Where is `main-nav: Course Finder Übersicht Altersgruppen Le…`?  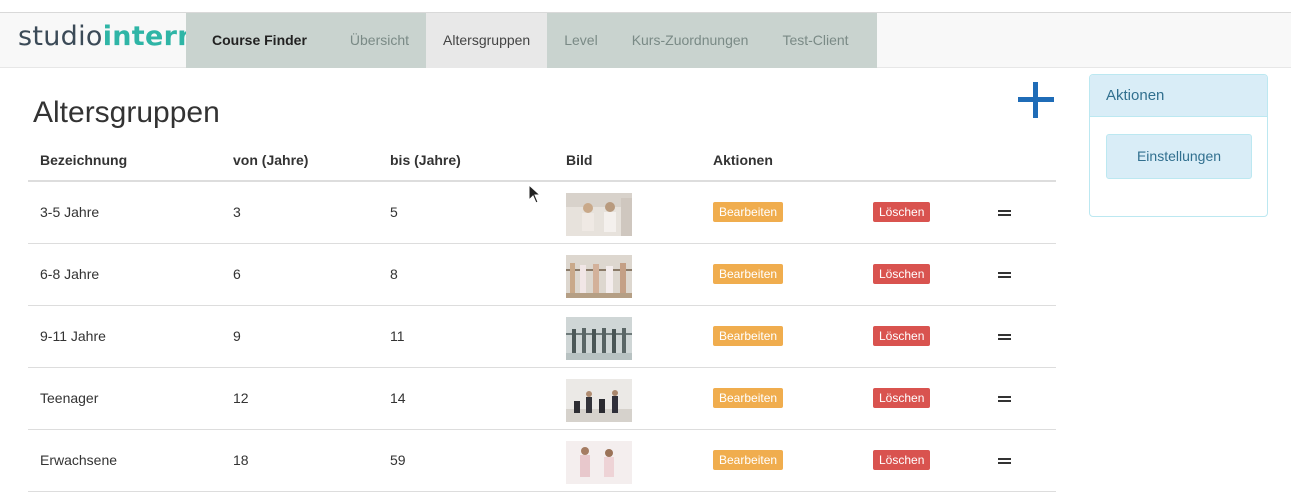
main-nav: Course Finder Übersicht Altersgruppen Le… is located at coordinates (531, 40).